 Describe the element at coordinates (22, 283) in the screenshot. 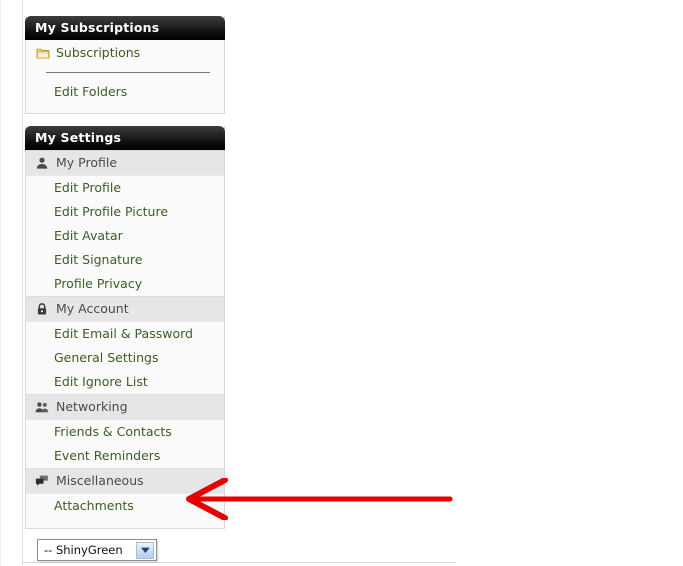

I see `content-left-rule` at that location.